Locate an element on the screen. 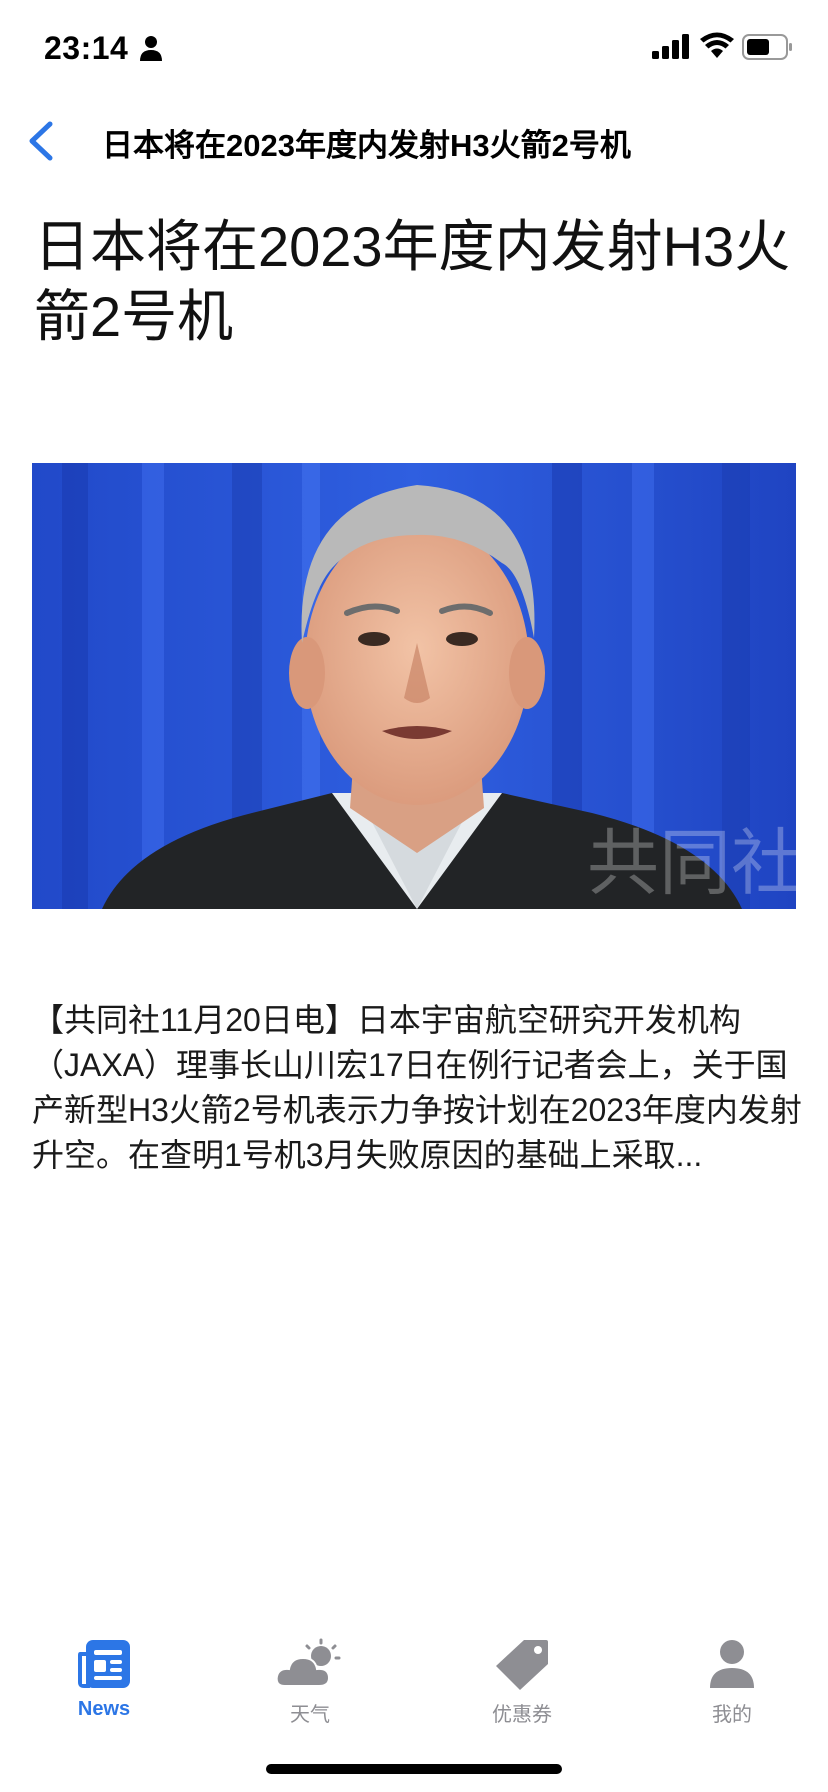  battery-icon is located at coordinates (767, 47).